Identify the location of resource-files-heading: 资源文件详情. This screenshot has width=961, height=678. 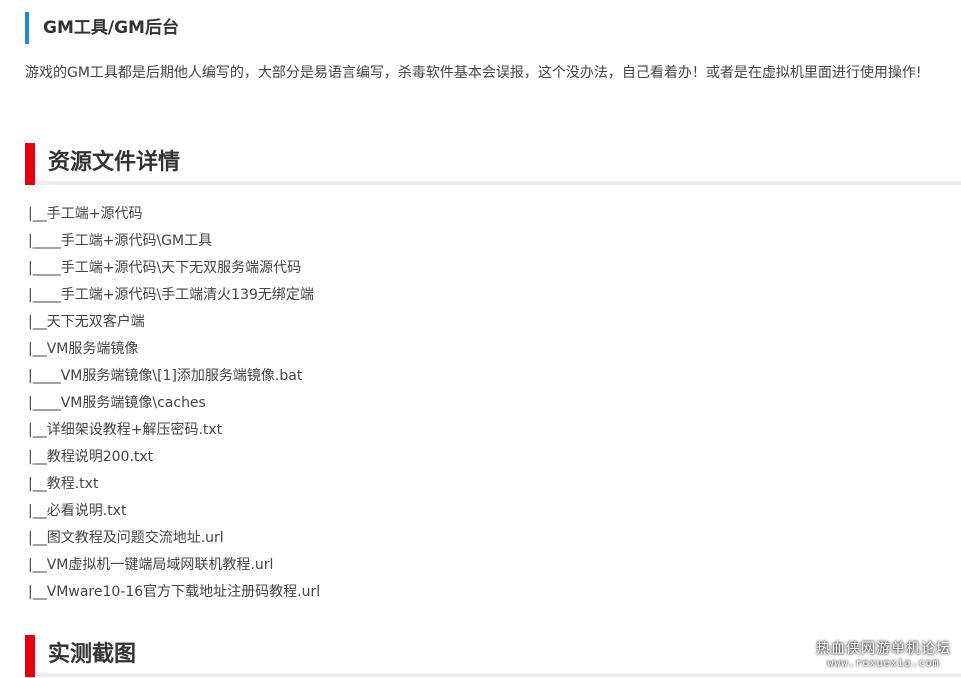
(493, 164).